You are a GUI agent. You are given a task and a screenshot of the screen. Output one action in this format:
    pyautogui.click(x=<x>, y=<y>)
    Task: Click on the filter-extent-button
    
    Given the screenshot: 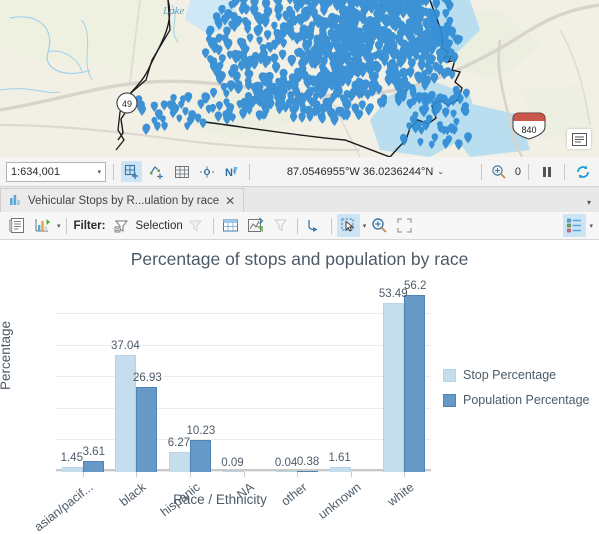 What is the action you would take?
    pyautogui.click(x=280, y=225)
    